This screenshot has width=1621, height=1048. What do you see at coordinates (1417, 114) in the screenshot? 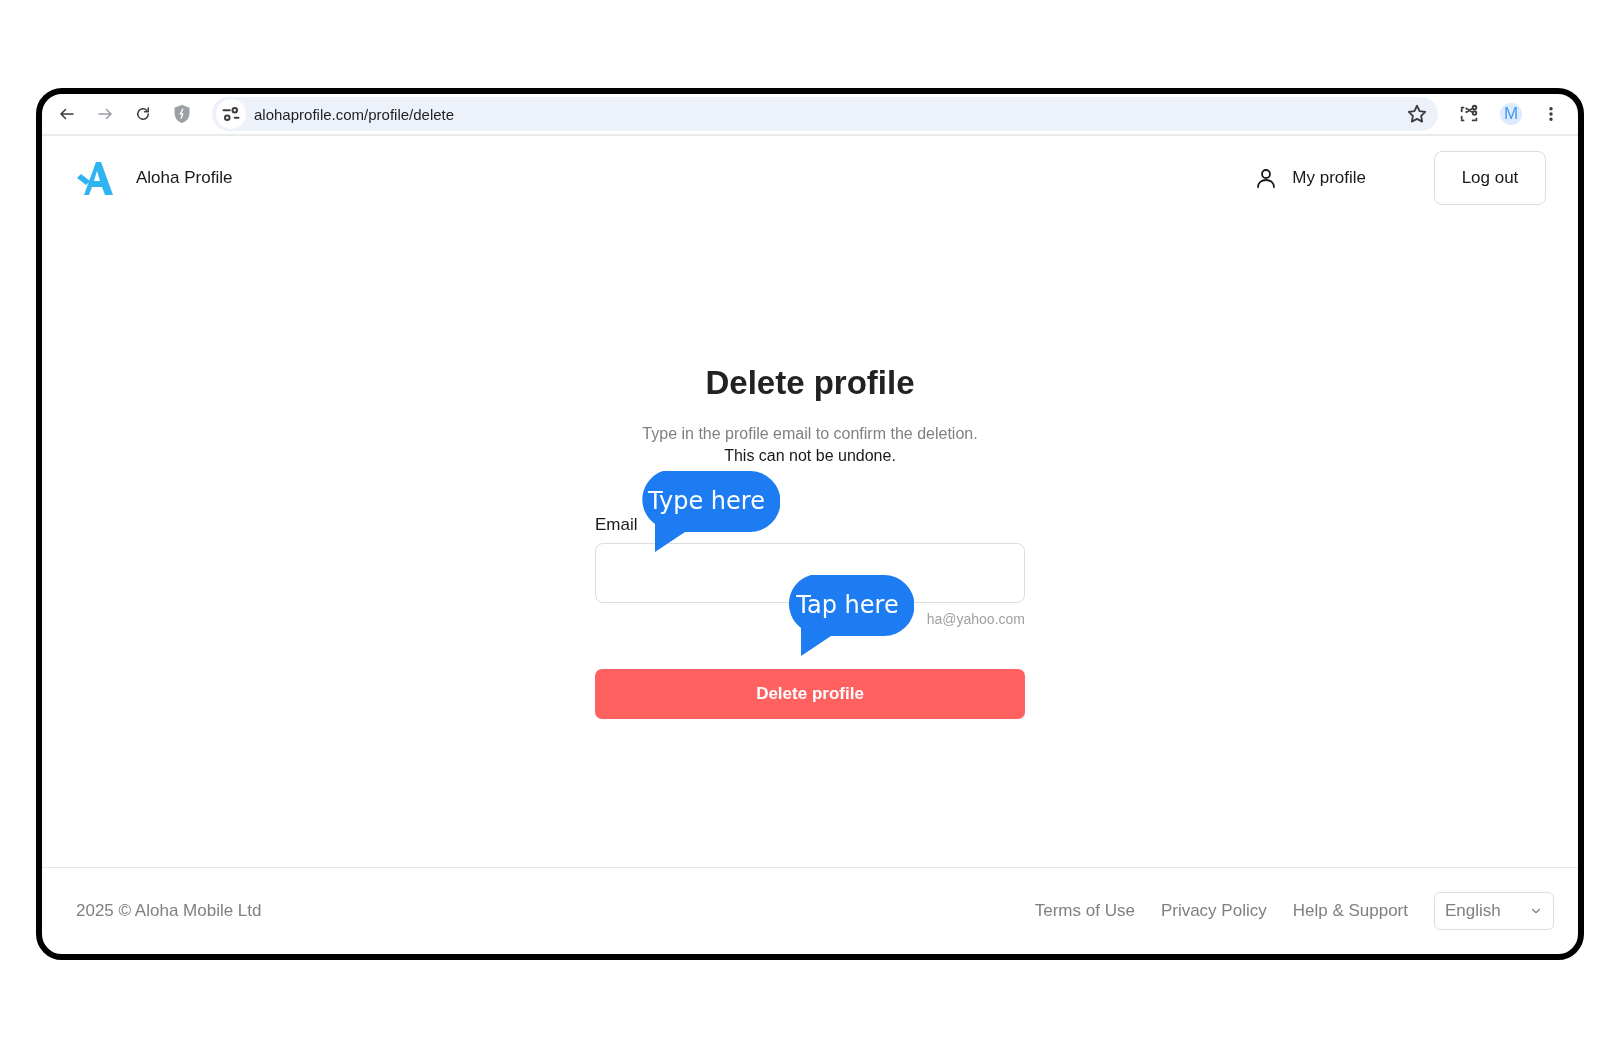
I see `star-icon` at bounding box center [1417, 114].